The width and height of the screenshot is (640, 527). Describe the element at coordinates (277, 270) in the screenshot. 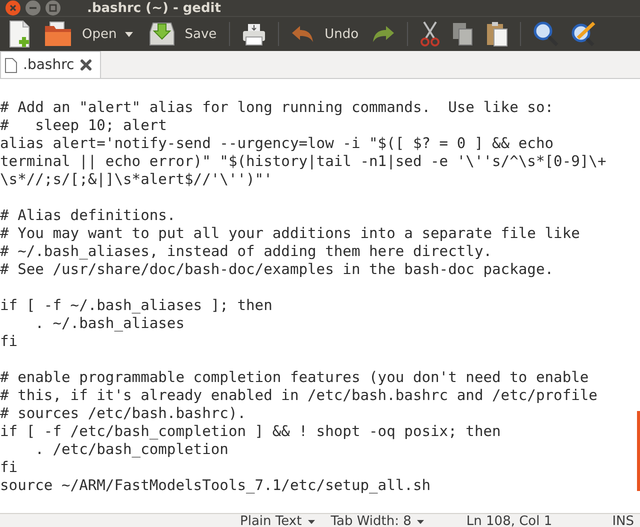

I see `code-line: # See /usr/share/doc/bash-doc/examples in the bash-doc package.` at that location.